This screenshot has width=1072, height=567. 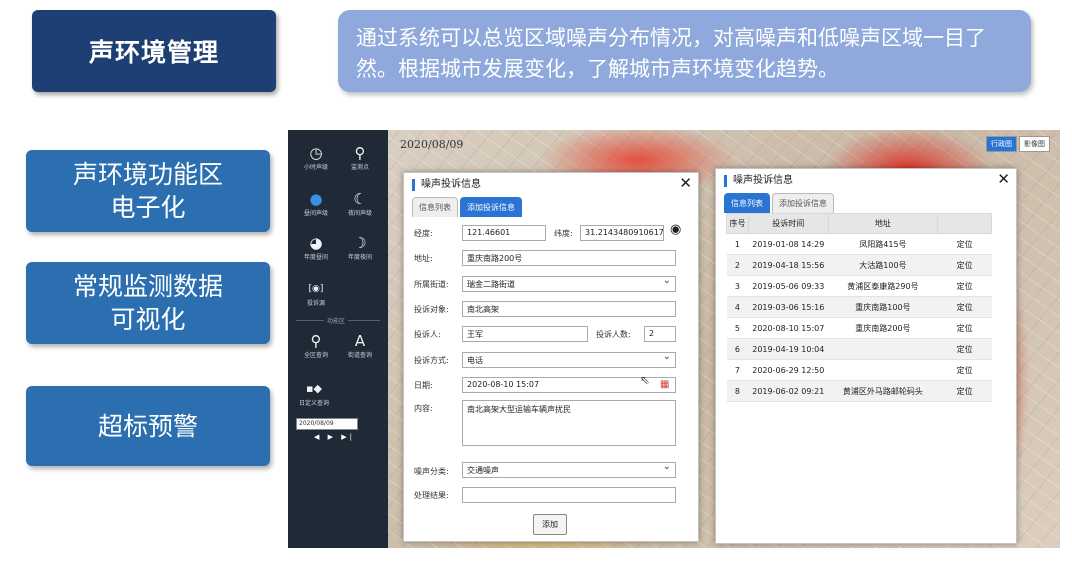 I want to click on row-time: 2019-01-08 14:29, so click(x=788, y=244).